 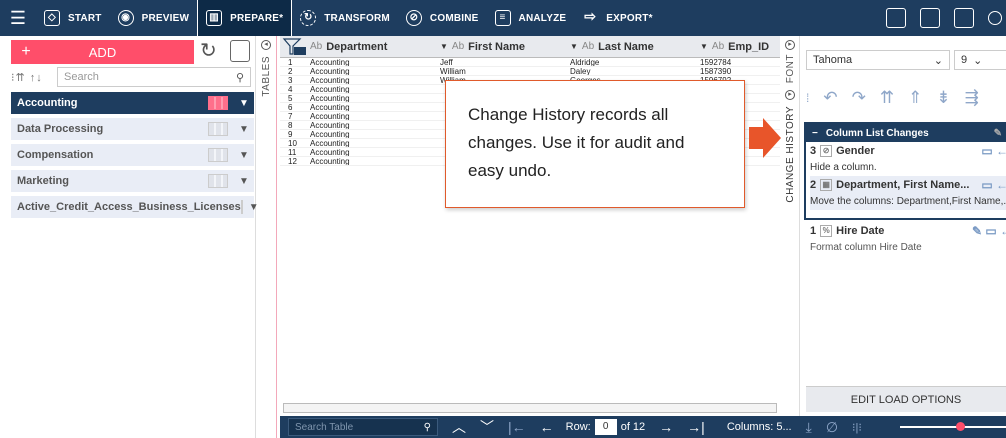 What do you see at coordinates (81, 77) in the screenshot?
I see `table-search-placeholder: Search` at bounding box center [81, 77].